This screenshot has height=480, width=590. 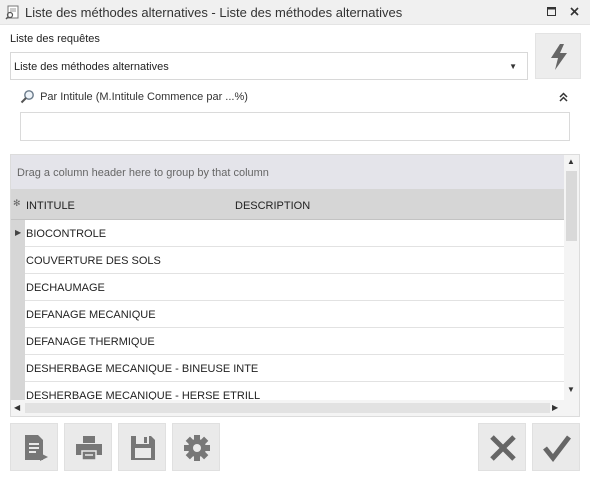 What do you see at coordinates (17, 407) in the screenshot?
I see `scroll-left-icon: ◀` at bounding box center [17, 407].